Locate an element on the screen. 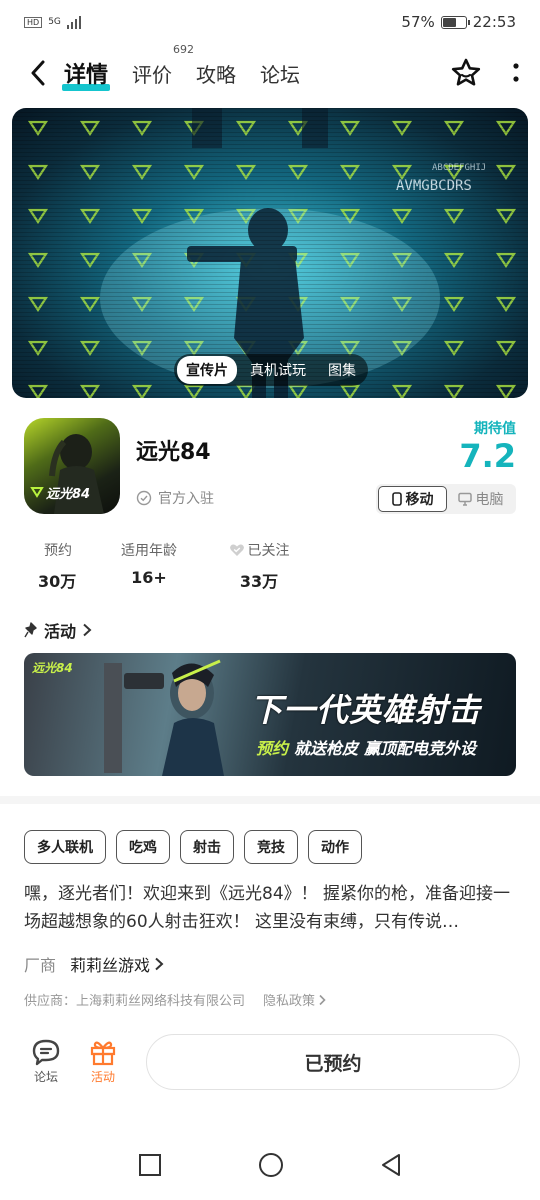 The height and width of the screenshot is (1200, 540). tab-forum: 论坛 is located at coordinates (280, 73).